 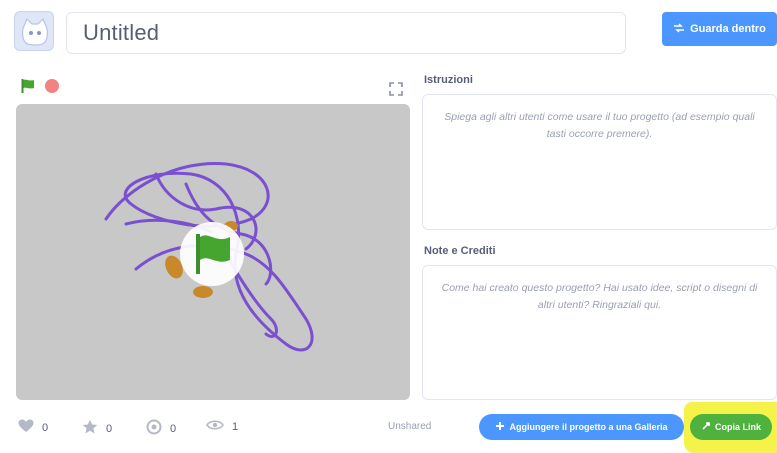 What do you see at coordinates (410, 426) in the screenshot?
I see `unshared-status: Unshared` at bounding box center [410, 426].